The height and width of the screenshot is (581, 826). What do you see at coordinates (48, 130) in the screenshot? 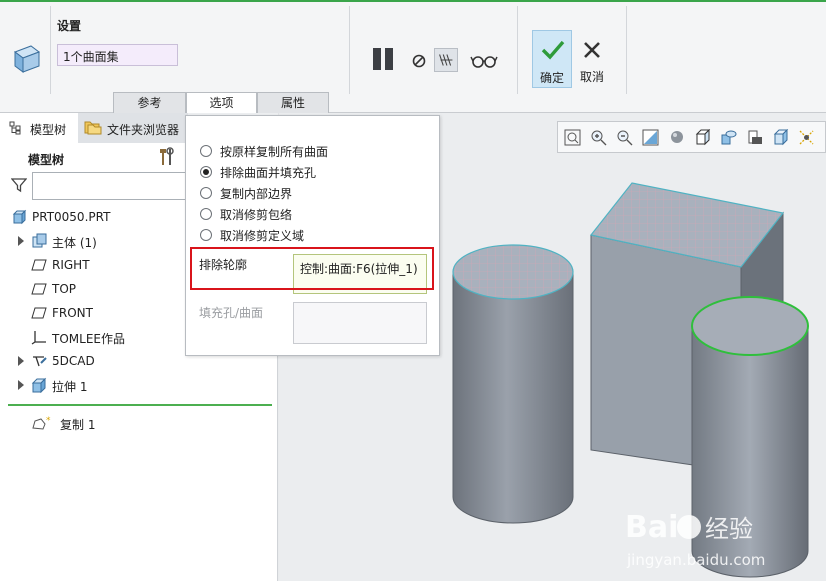
I see `tab-model-tree-label: 模型树` at bounding box center [48, 130].